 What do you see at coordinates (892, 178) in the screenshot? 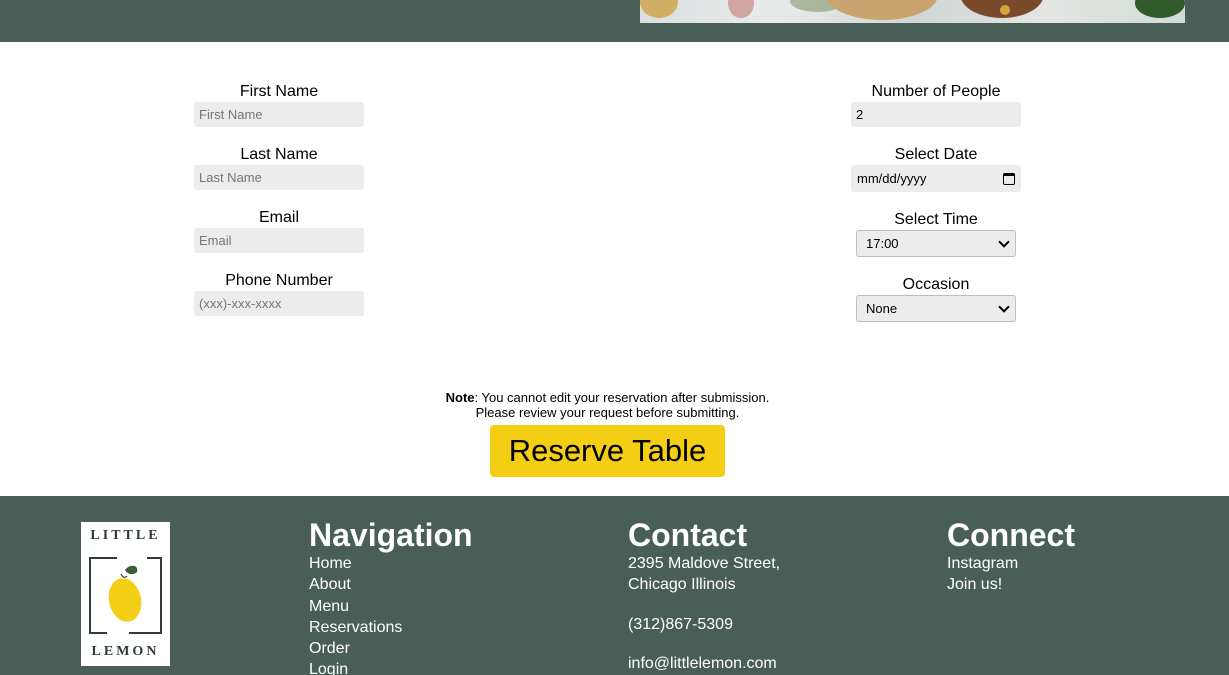
I see `date-value: mm/dd/yyyy` at bounding box center [892, 178].